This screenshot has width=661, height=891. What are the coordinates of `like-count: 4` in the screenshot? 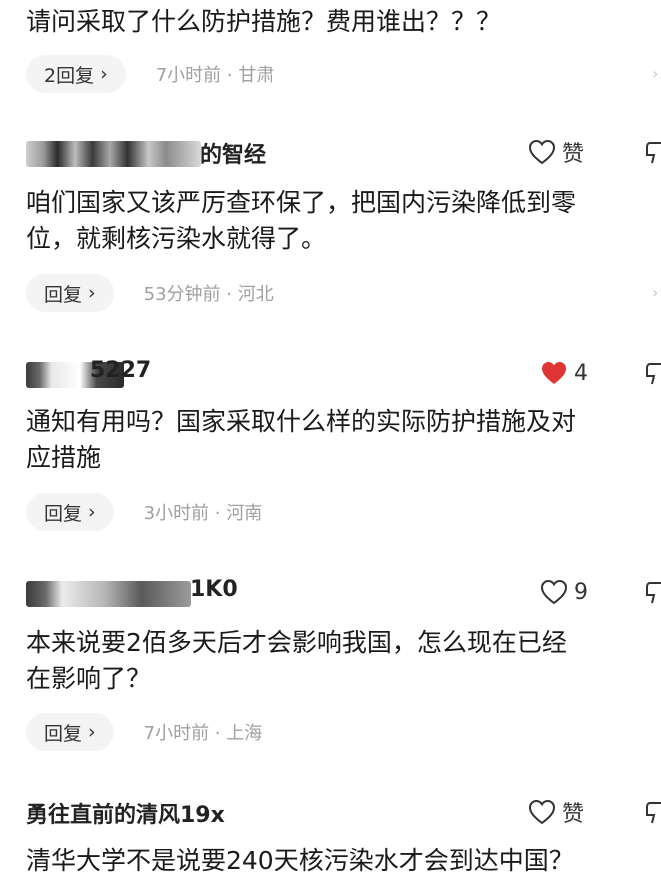 It's located at (581, 373).